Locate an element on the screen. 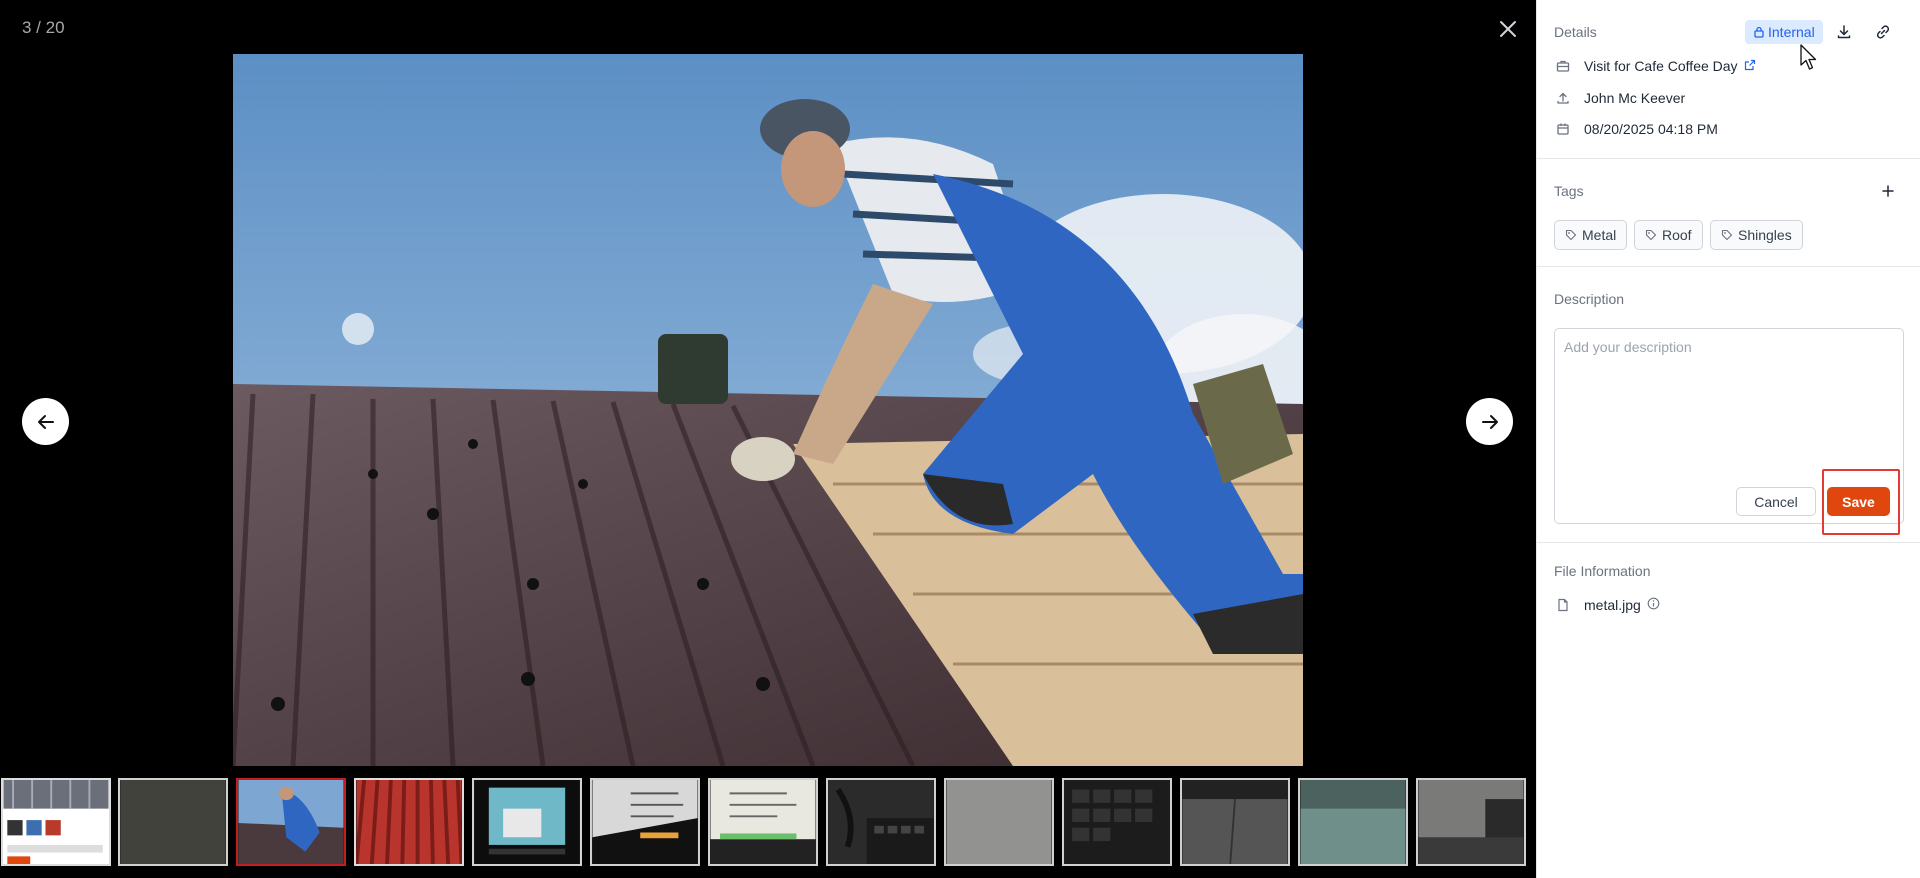 The image size is (1920, 878). arrow-right-icon is located at coordinates (1489, 421).